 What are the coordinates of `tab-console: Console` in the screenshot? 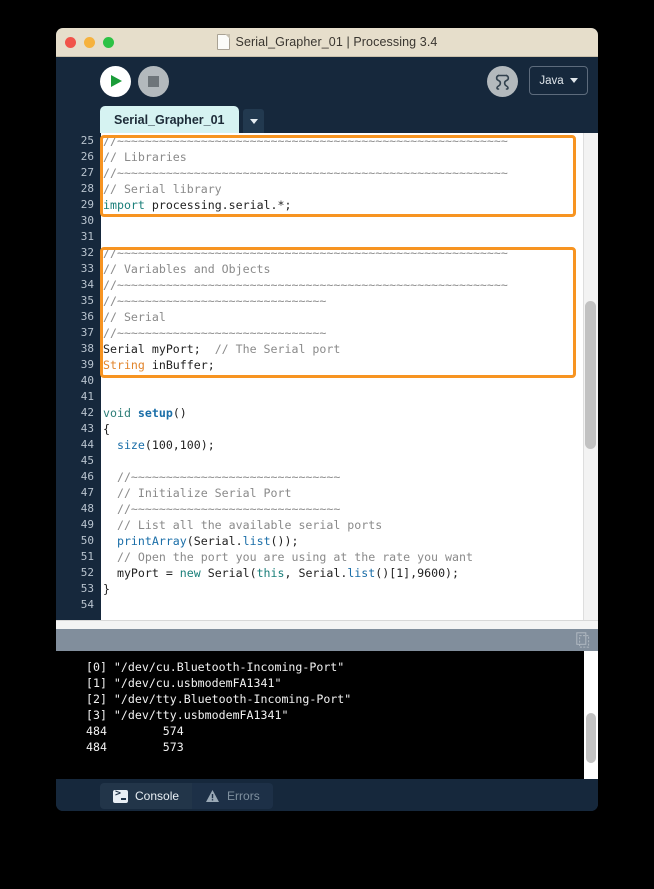 It's located at (146, 796).